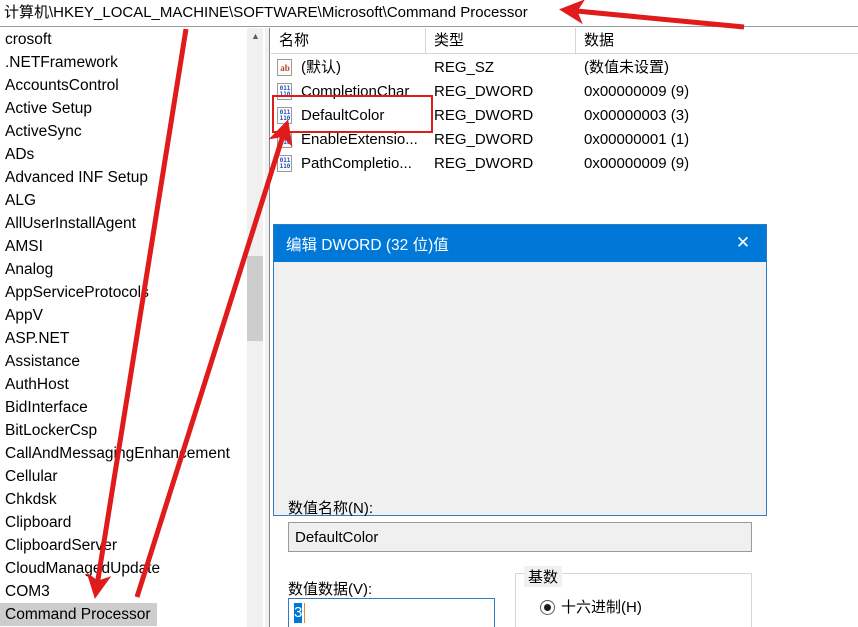  What do you see at coordinates (743, 243) in the screenshot?
I see `close-icon: ✕` at bounding box center [743, 243].